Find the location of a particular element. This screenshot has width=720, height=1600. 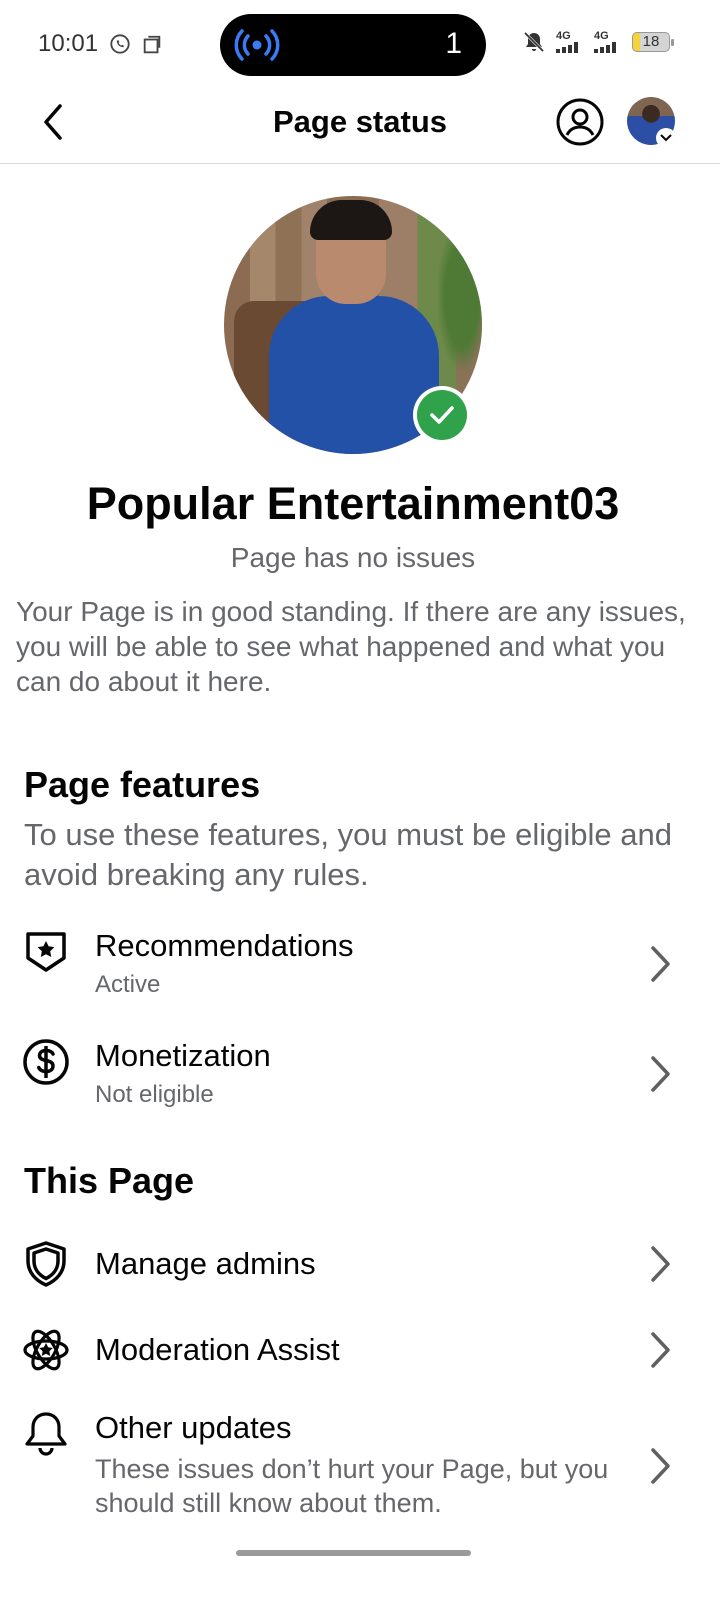

home-indicator is located at coordinates (353, 1553).